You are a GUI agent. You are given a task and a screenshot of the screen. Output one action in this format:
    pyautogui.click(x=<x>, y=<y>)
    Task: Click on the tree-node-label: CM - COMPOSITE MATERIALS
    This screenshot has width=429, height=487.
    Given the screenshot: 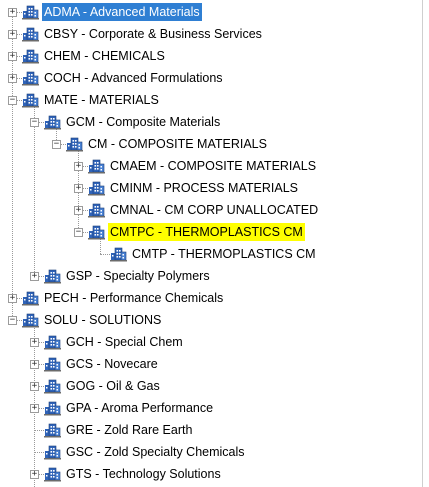 What is the action you would take?
    pyautogui.click(x=177, y=144)
    